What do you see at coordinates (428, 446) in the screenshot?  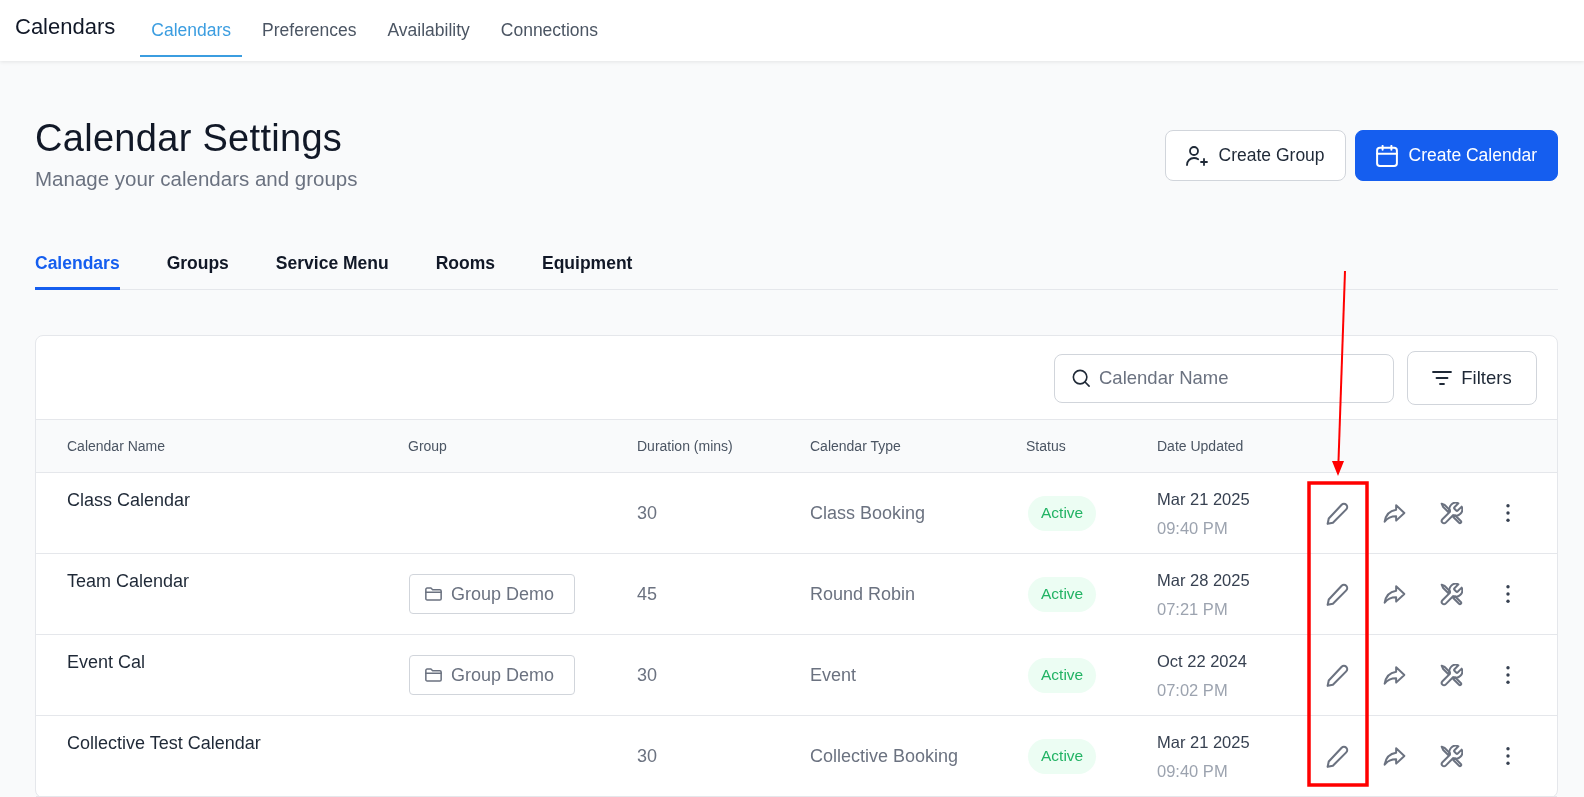 I see `column-header: Group` at bounding box center [428, 446].